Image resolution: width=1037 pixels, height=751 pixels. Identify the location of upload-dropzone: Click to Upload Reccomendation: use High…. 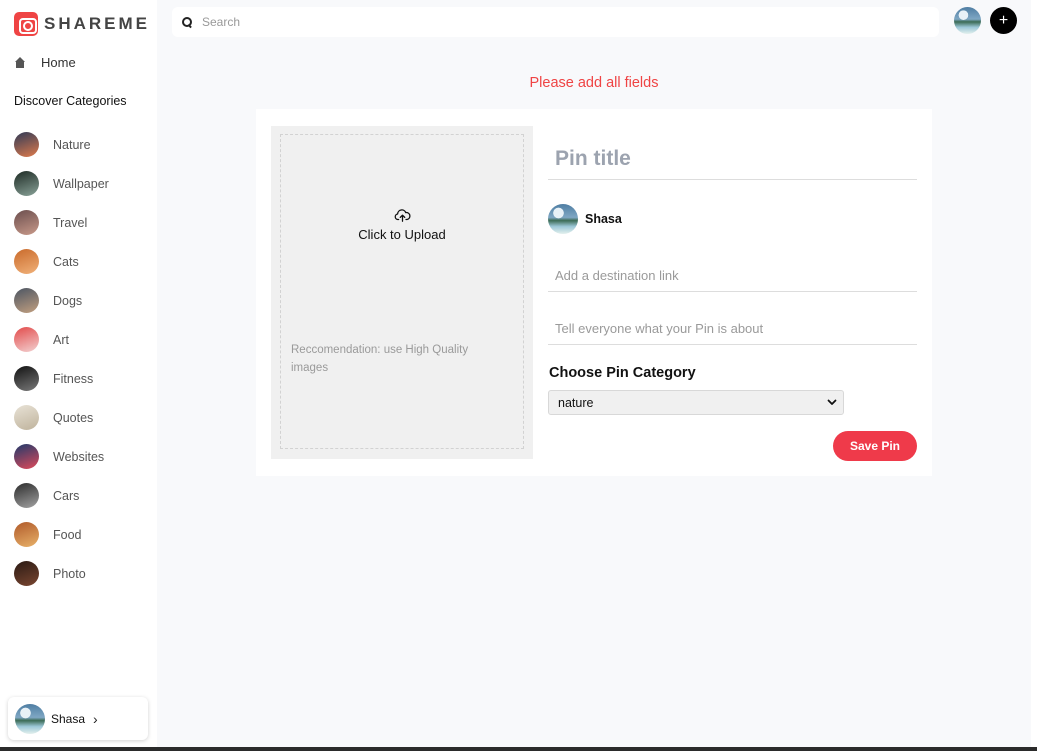
(402, 291).